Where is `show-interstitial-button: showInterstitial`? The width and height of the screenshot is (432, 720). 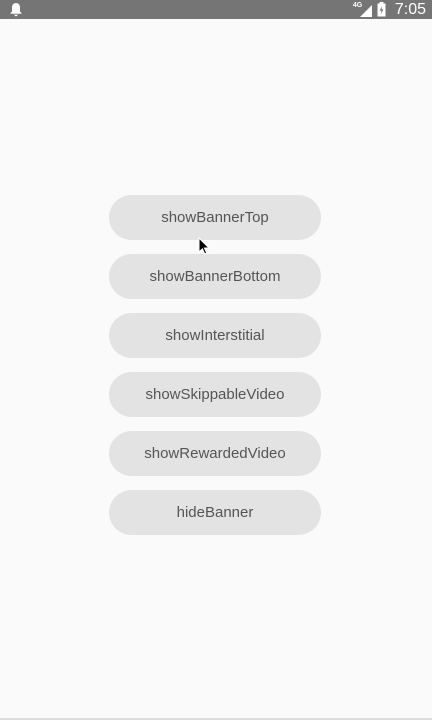
show-interstitial-button: showInterstitial is located at coordinates (215, 335).